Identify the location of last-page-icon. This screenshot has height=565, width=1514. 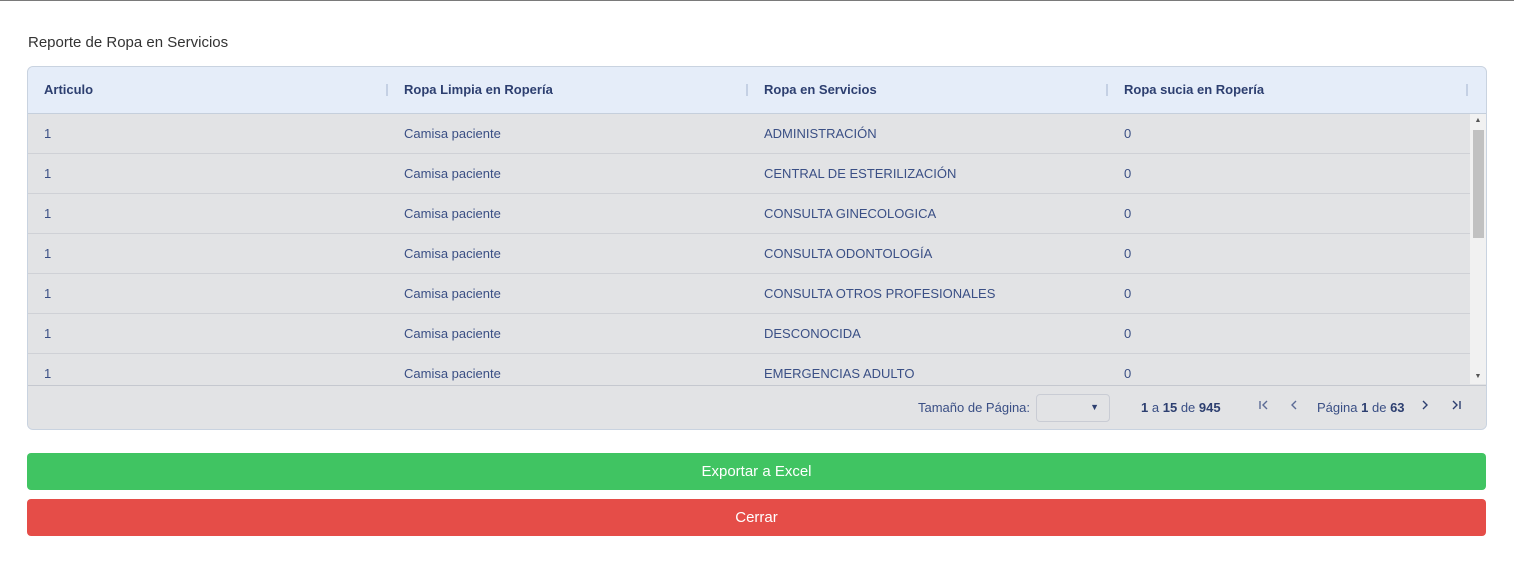
(1456, 407).